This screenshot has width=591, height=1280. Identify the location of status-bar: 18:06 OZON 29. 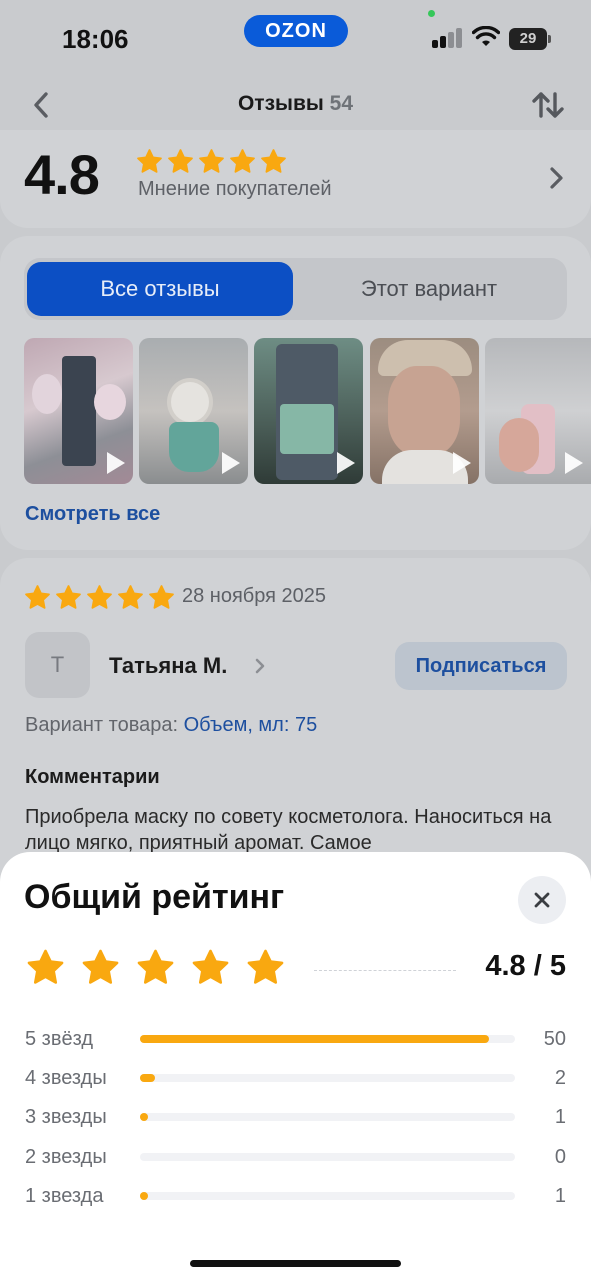
(295, 35).